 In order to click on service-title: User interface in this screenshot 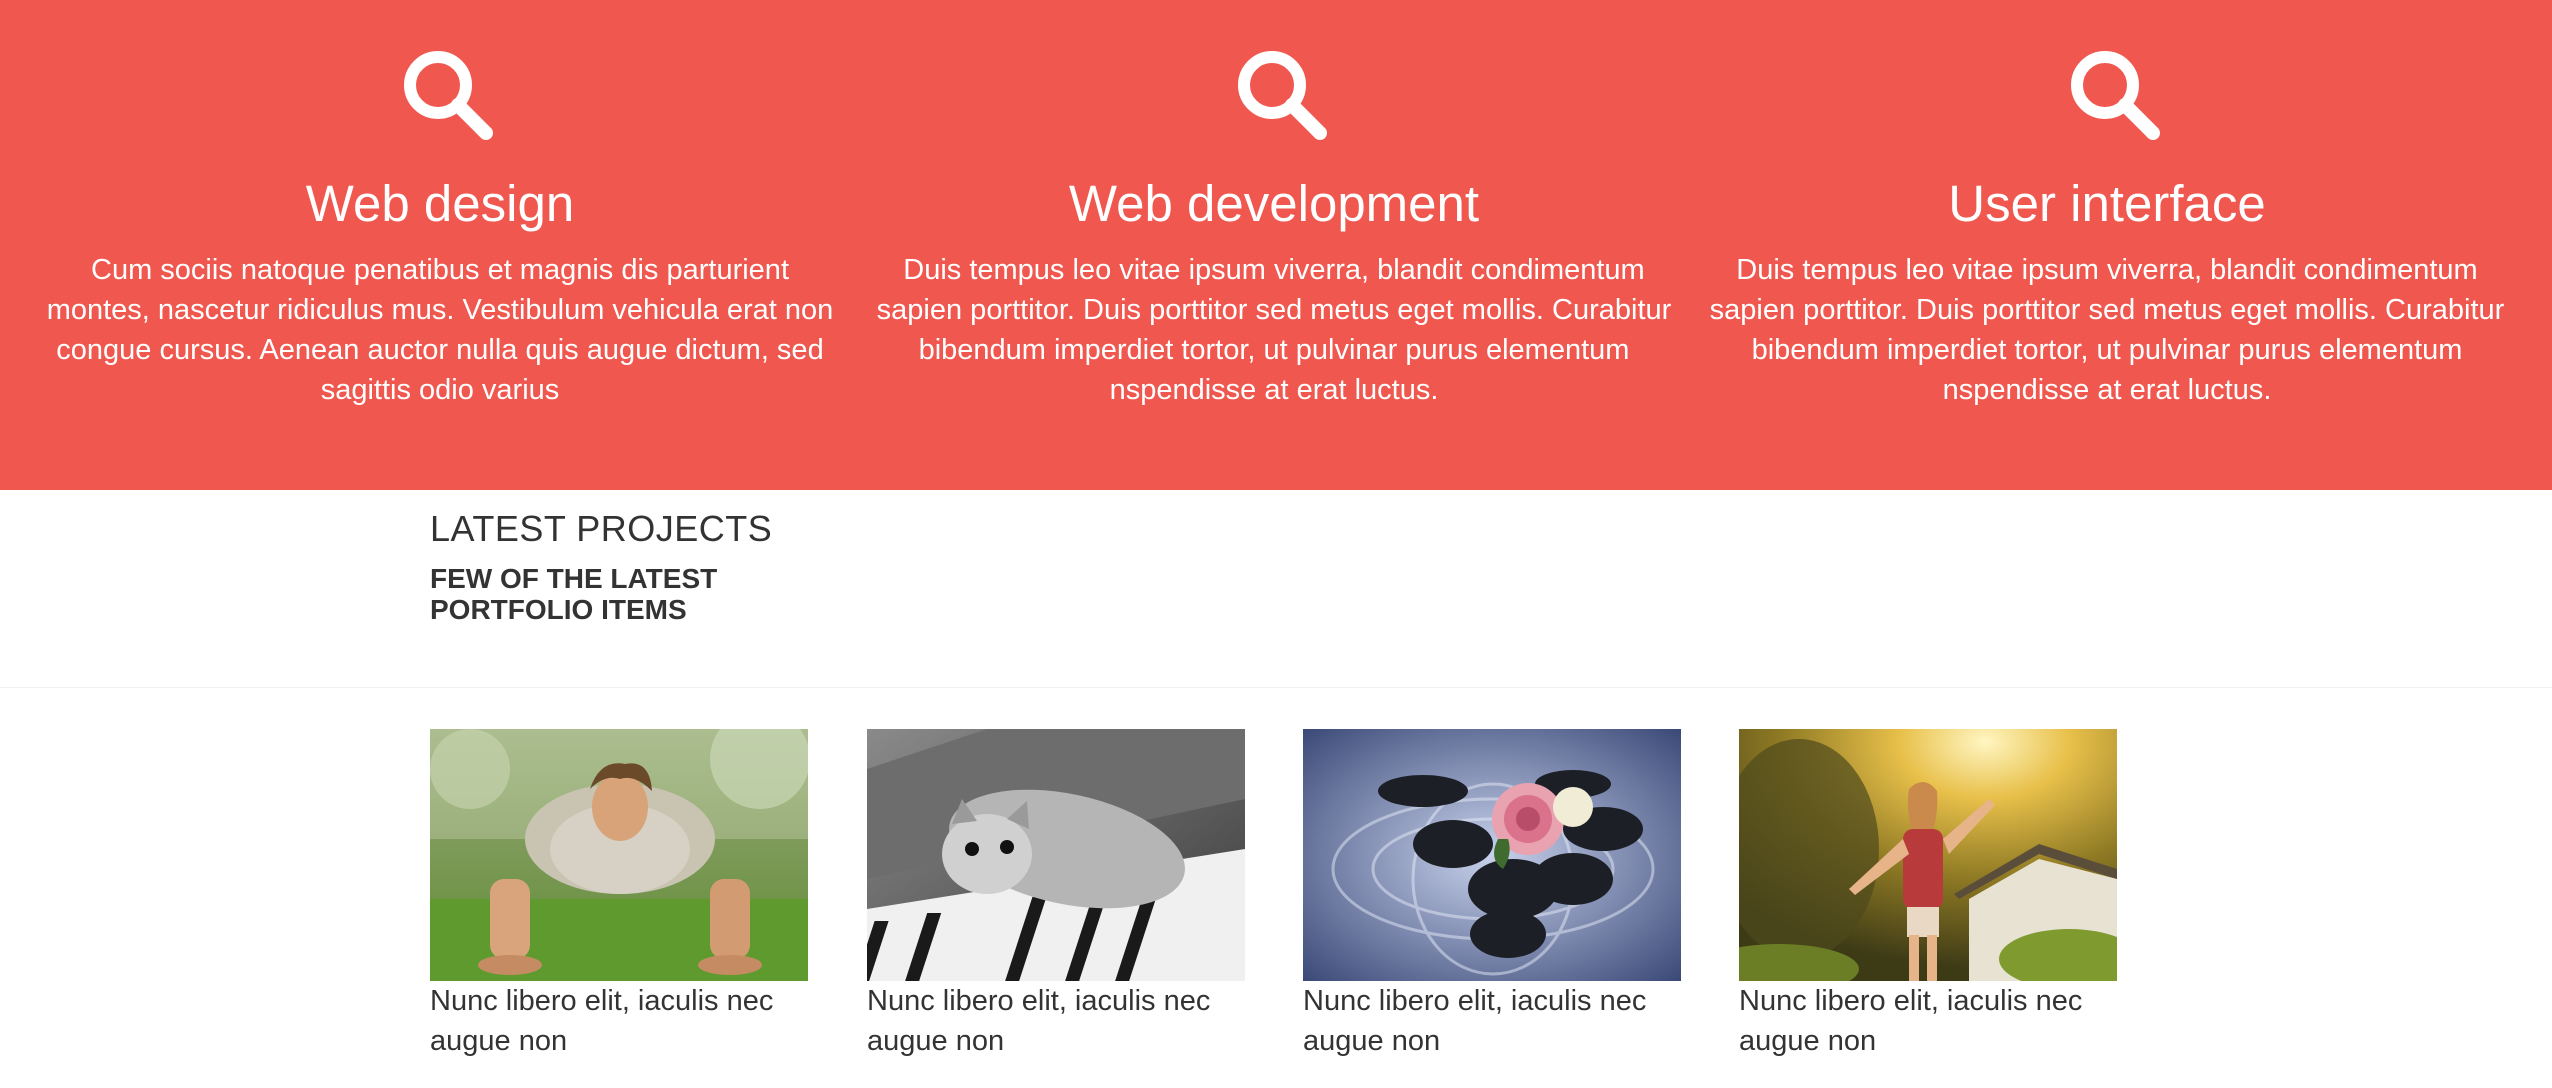, I will do `click(2107, 203)`.